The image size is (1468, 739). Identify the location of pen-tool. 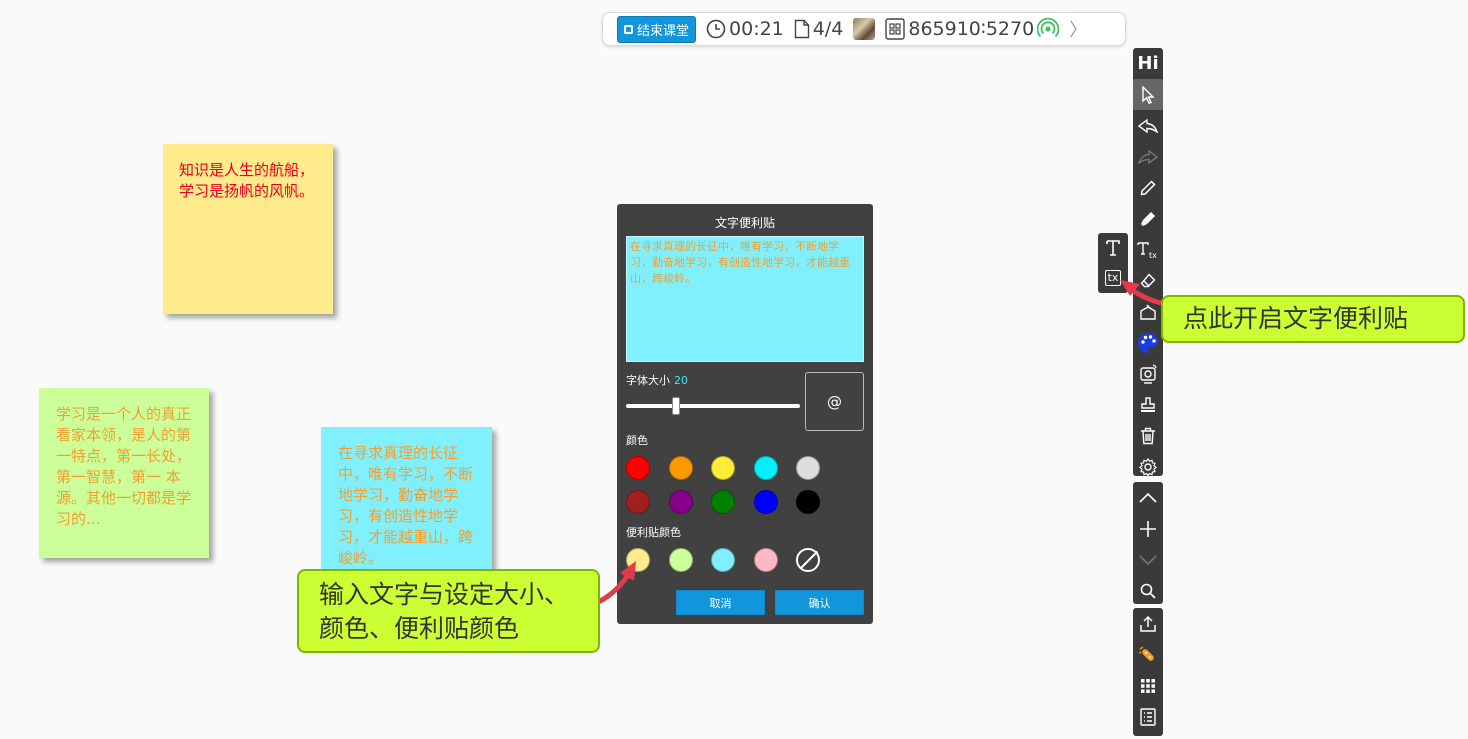
(1148, 187).